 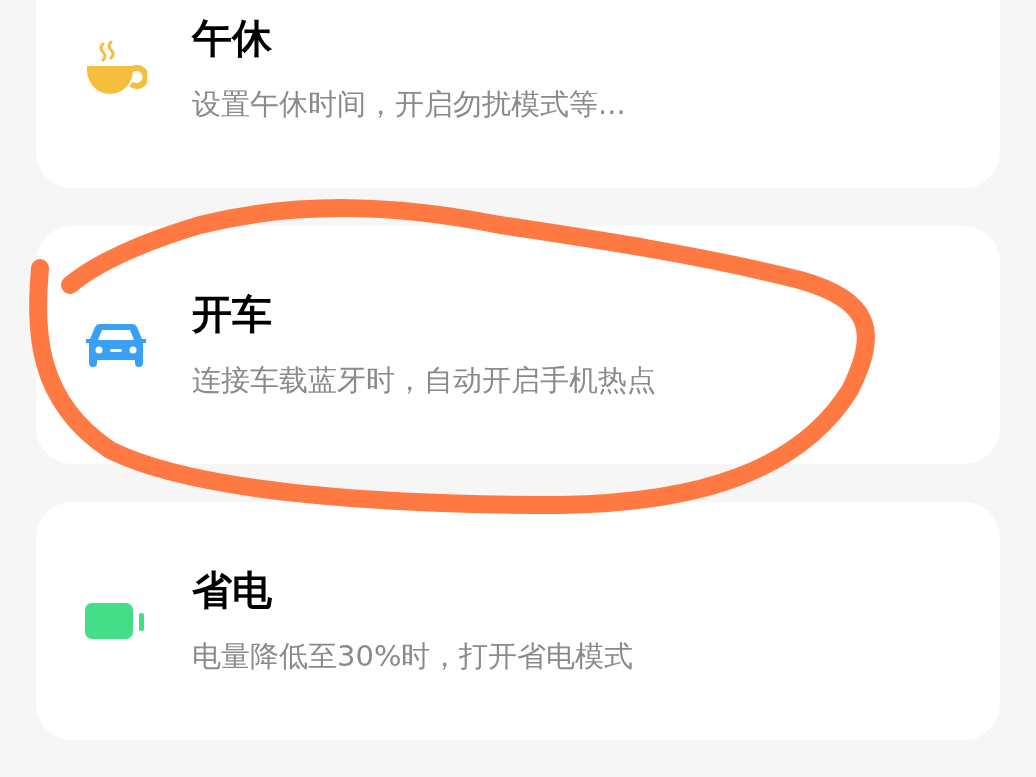 I want to click on mode-description: 电量降低至30%时，打开省电模式, so click(x=413, y=656).